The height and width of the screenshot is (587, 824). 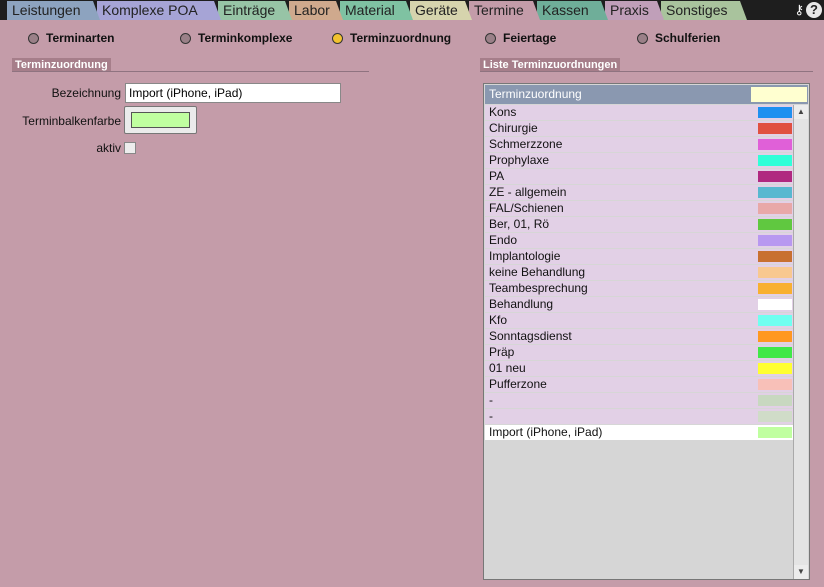 I want to click on list-section-title: Liste Terminzuordnungen, so click(x=550, y=65).